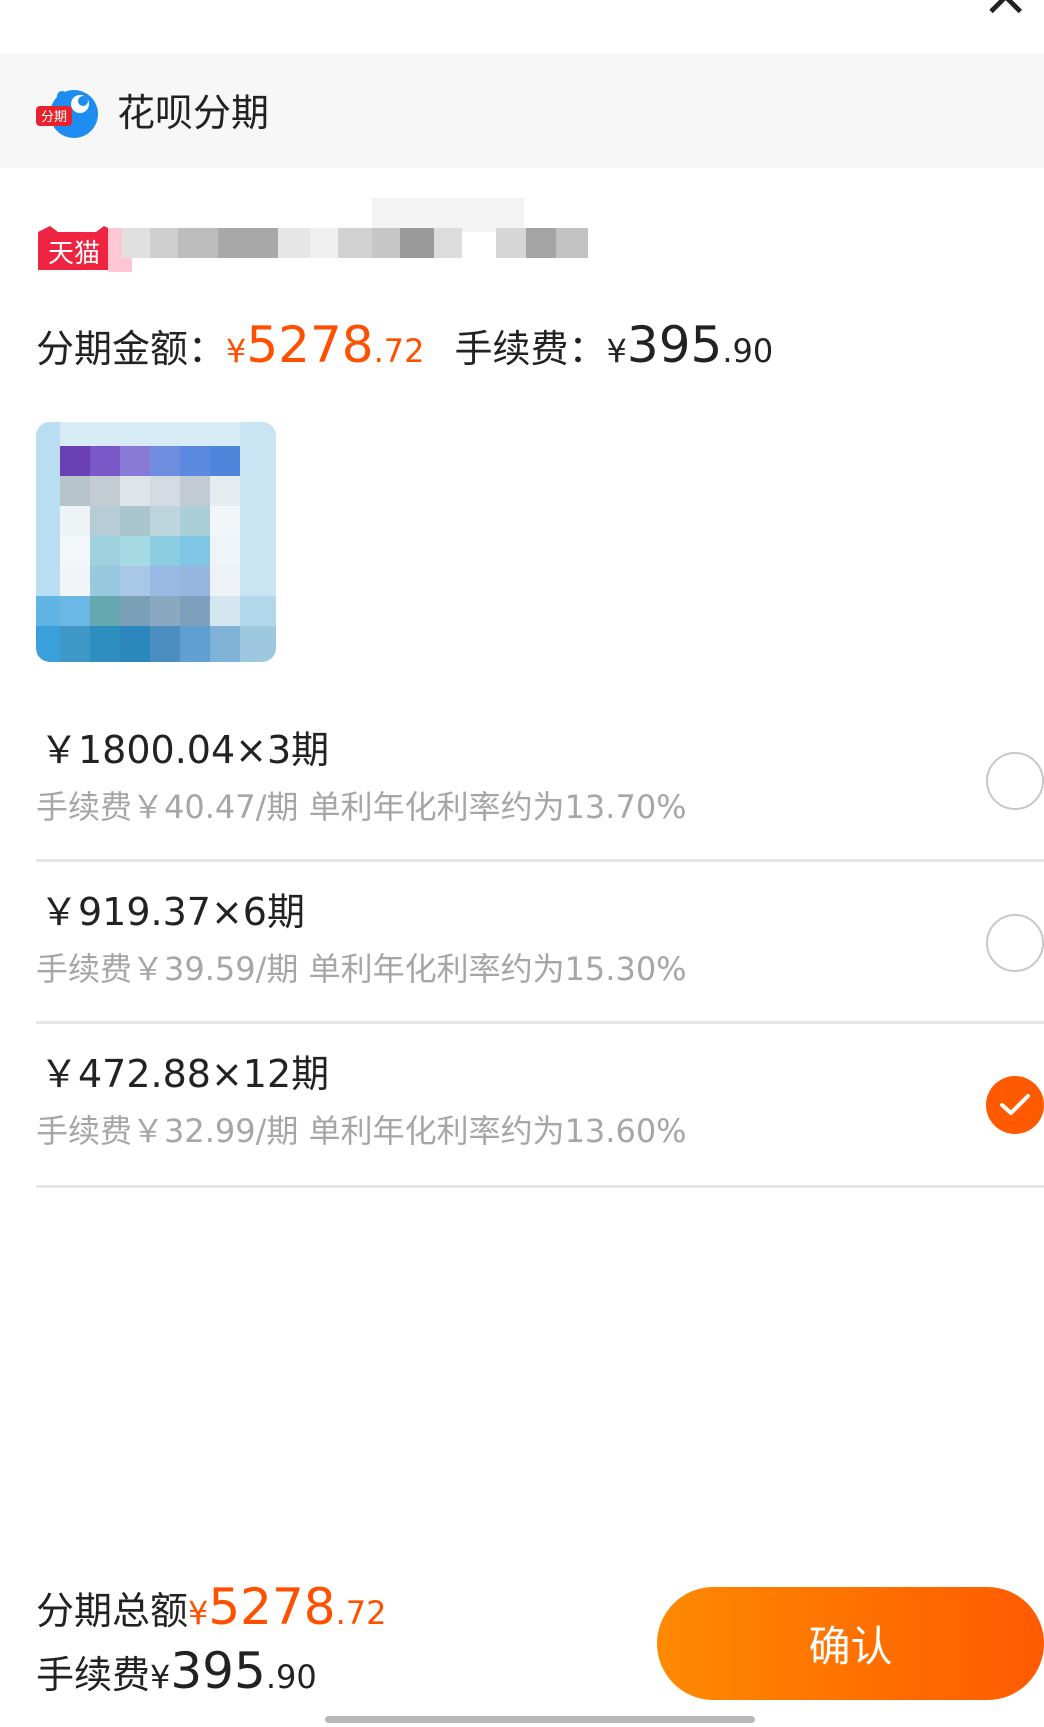 The width and height of the screenshot is (1044, 1727). I want to click on close-icon: ×, so click(1005, 12).